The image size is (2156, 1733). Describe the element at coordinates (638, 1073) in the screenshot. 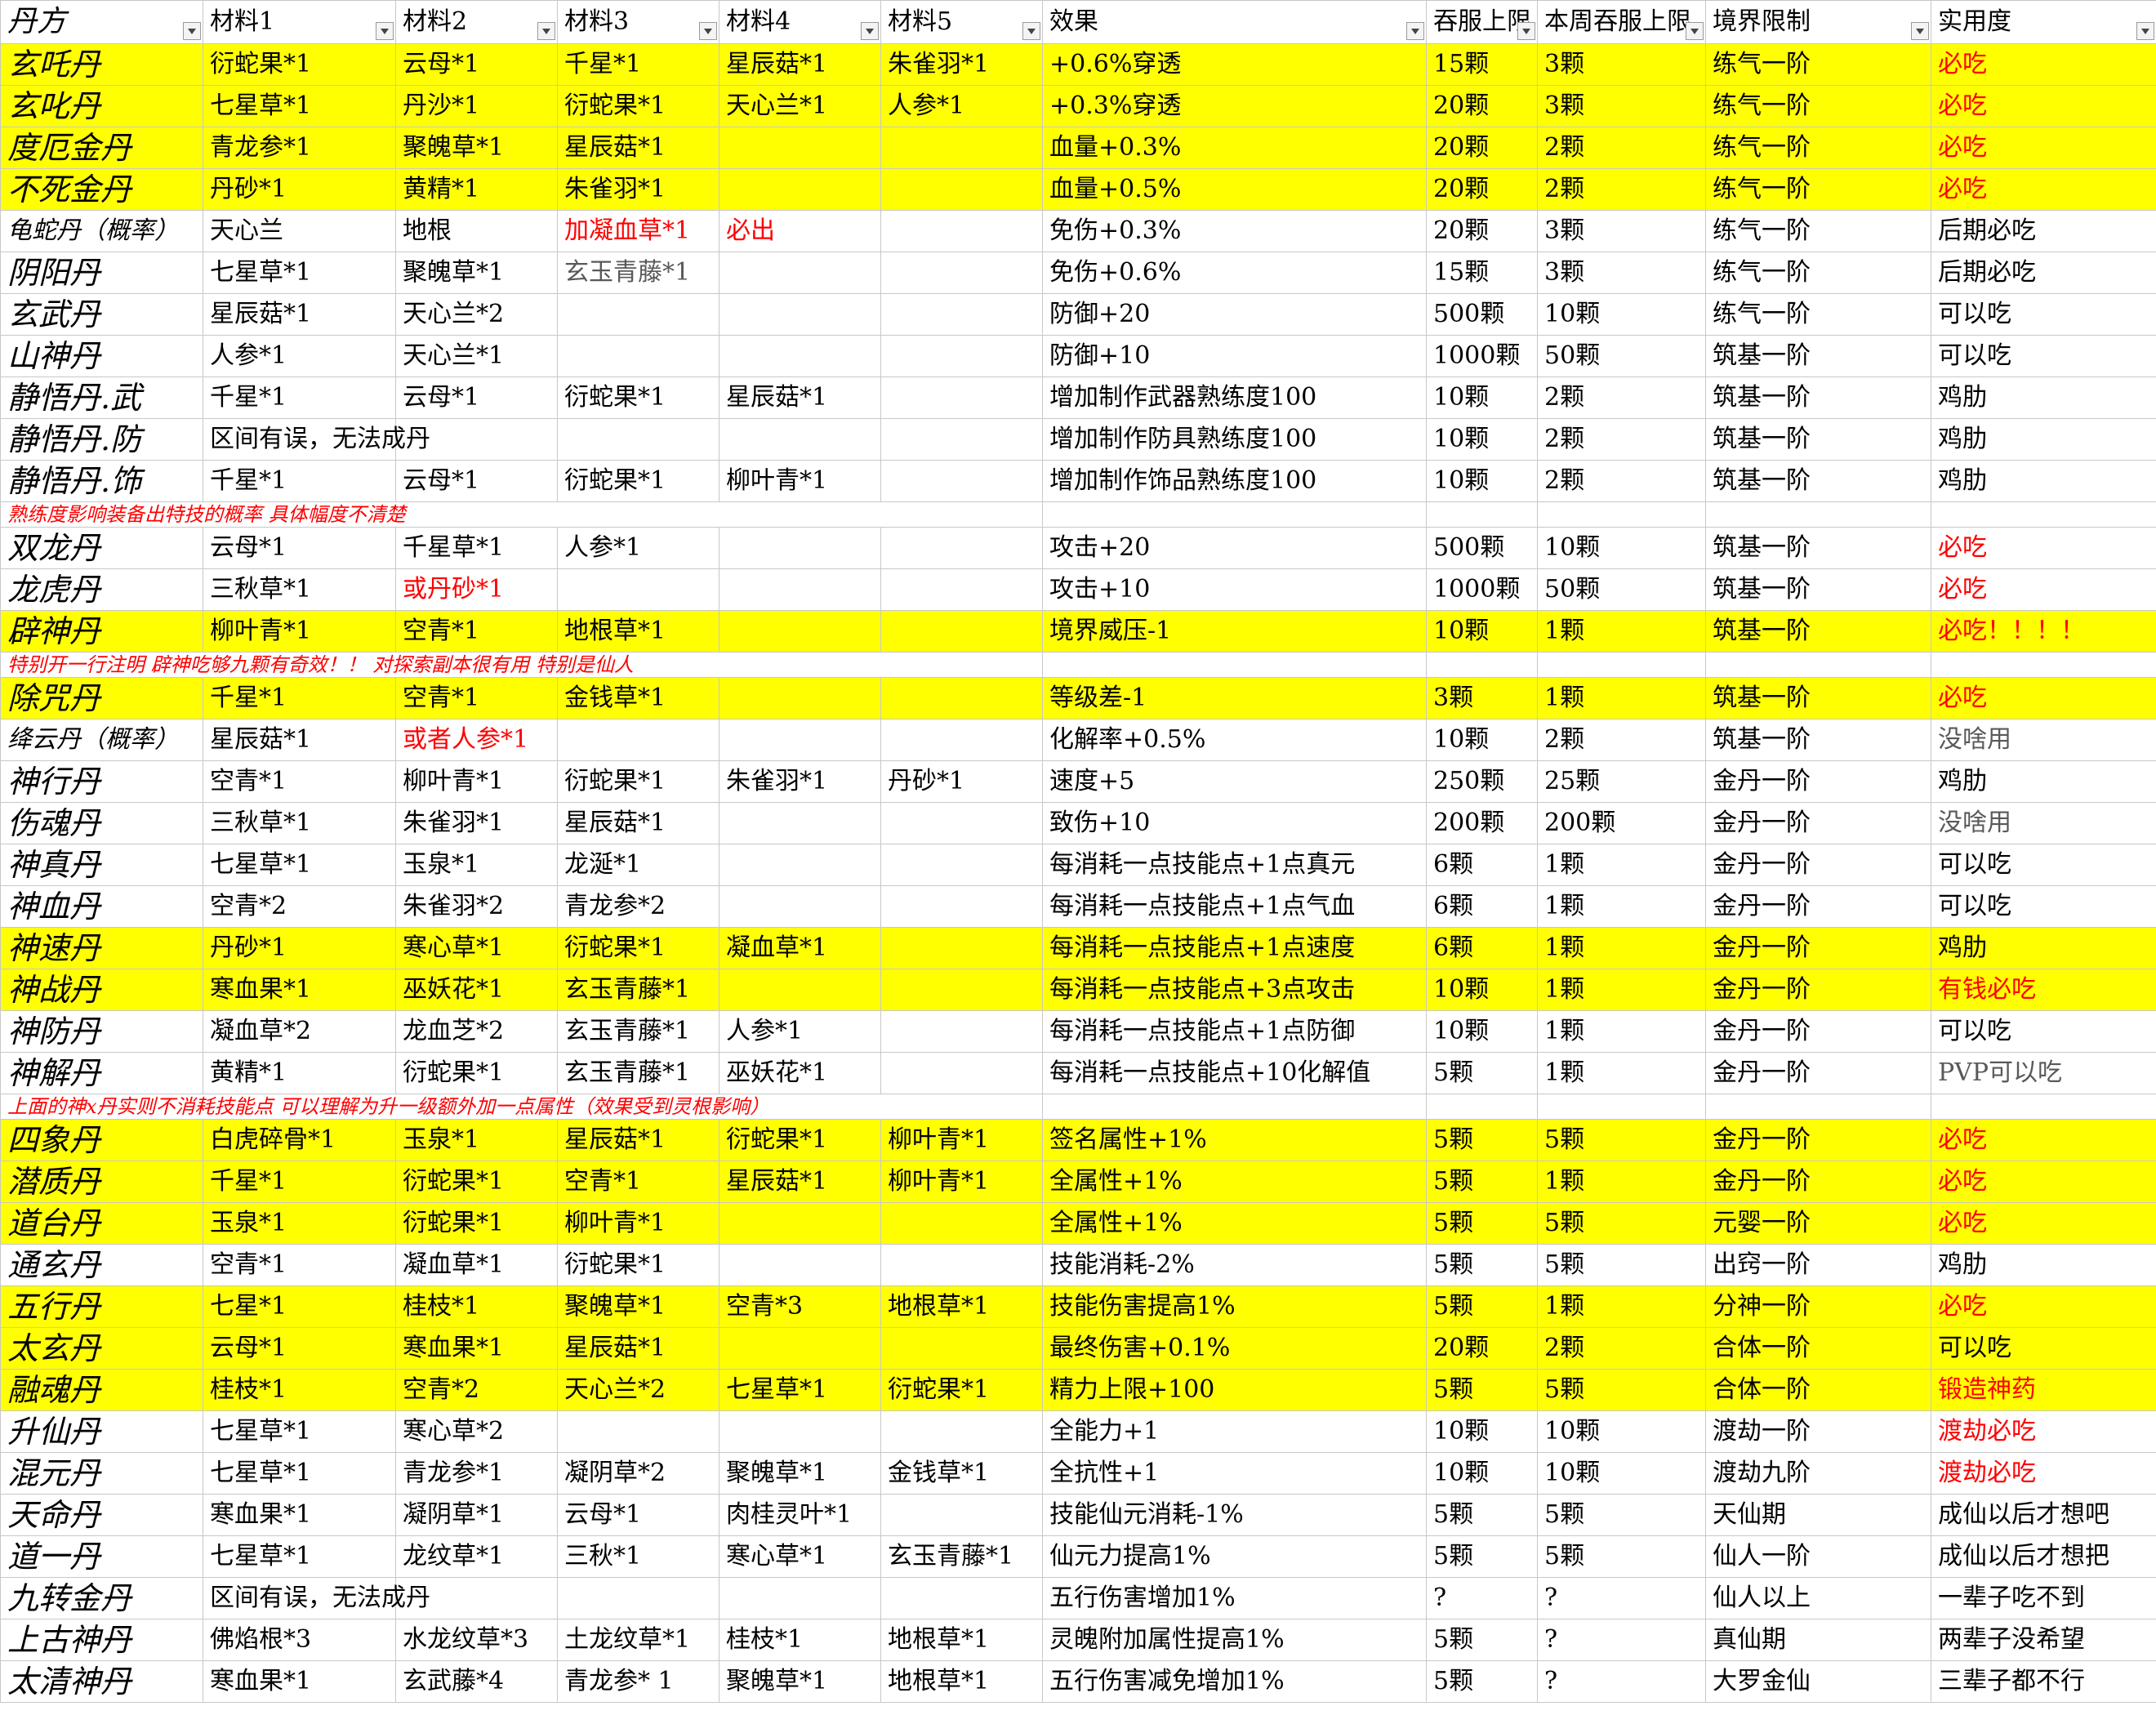

I see `table-cell: 玄玉青藤*1` at that location.